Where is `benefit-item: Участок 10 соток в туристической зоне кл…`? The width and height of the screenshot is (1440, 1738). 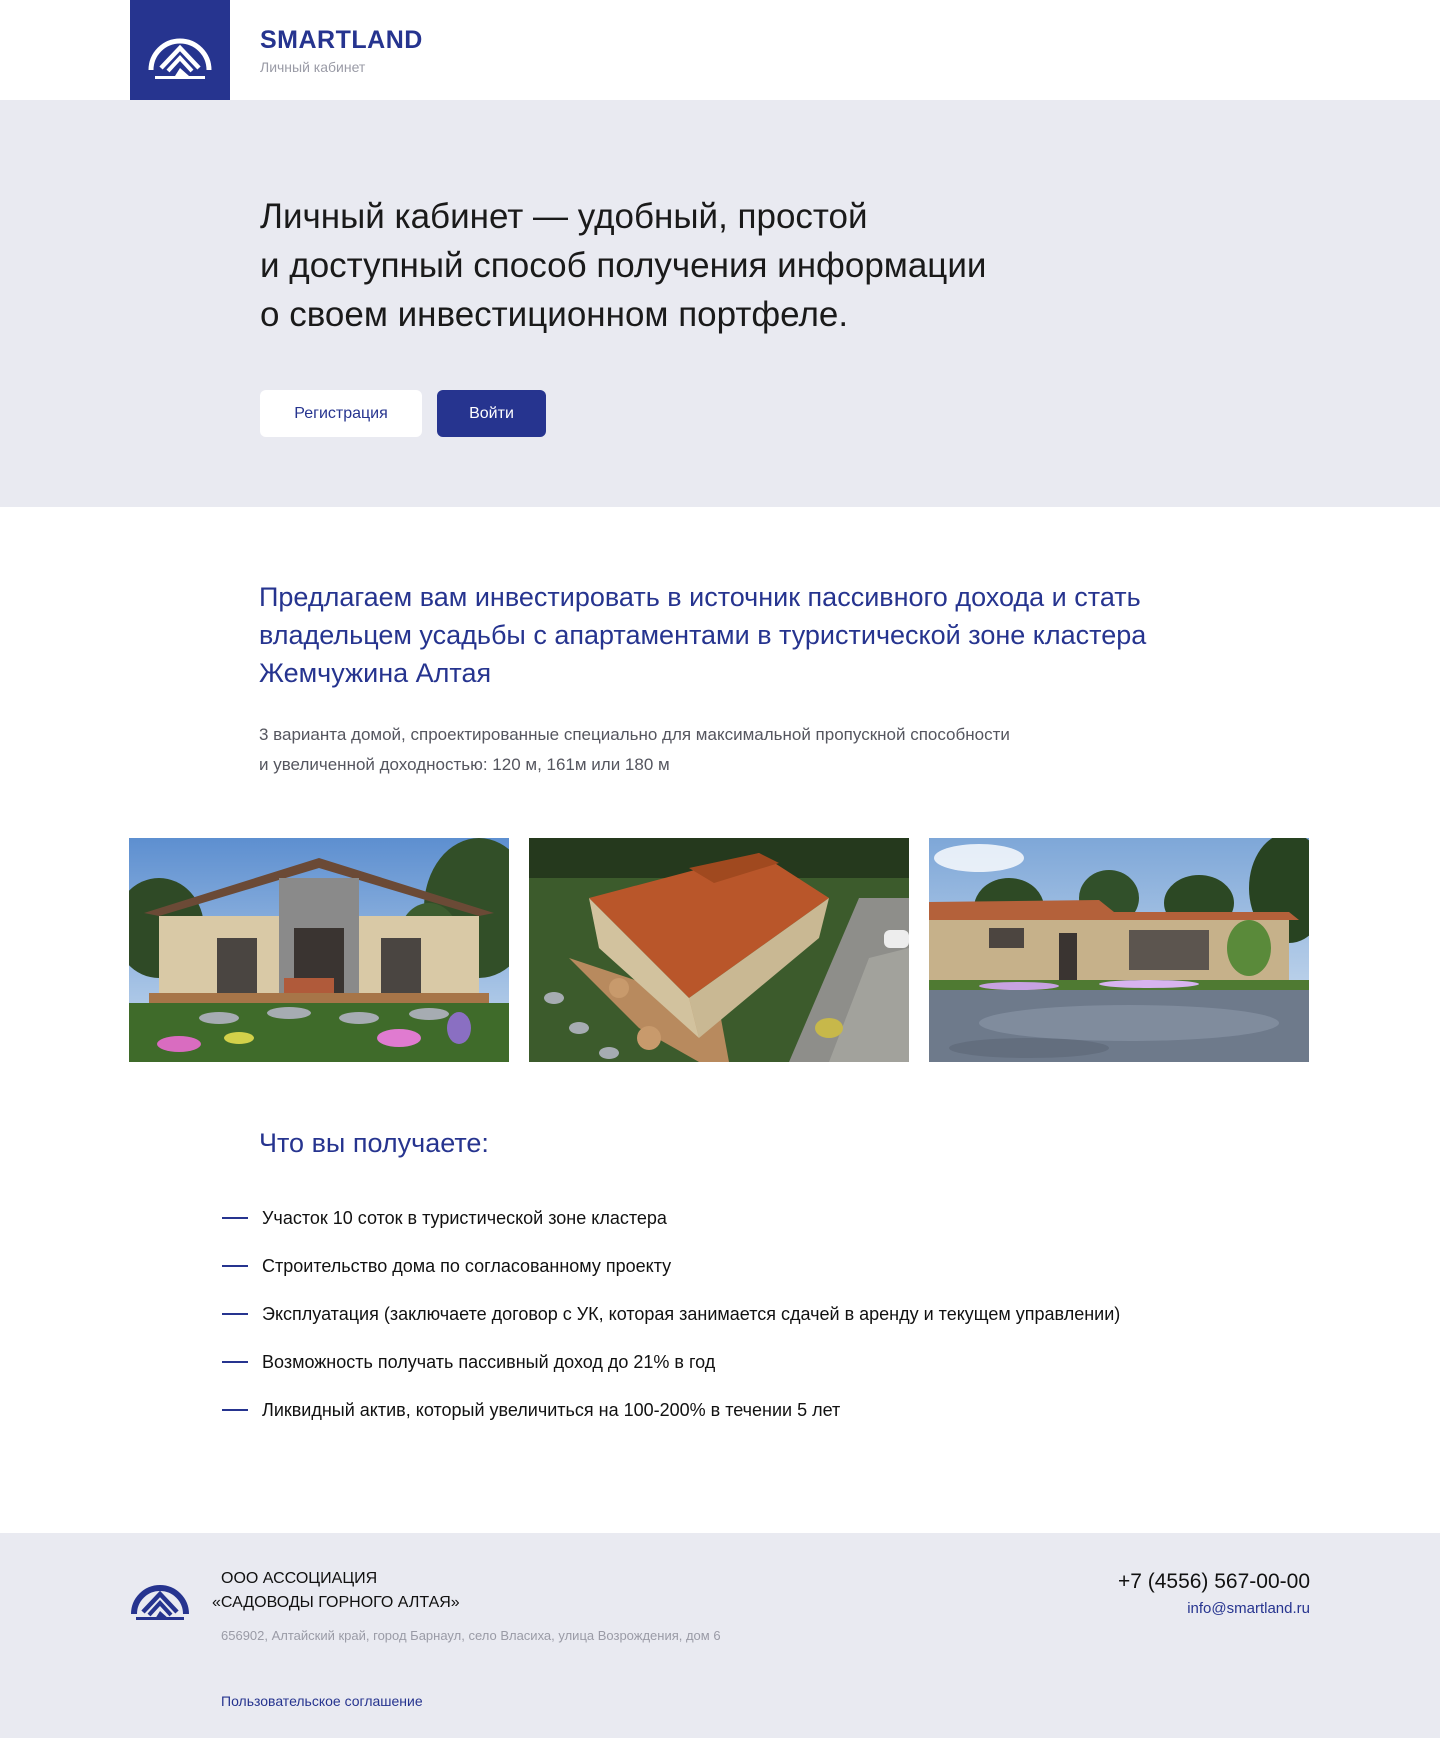
benefit-item: Участок 10 соток в туристической зоне кл… is located at coordinates (752, 1225).